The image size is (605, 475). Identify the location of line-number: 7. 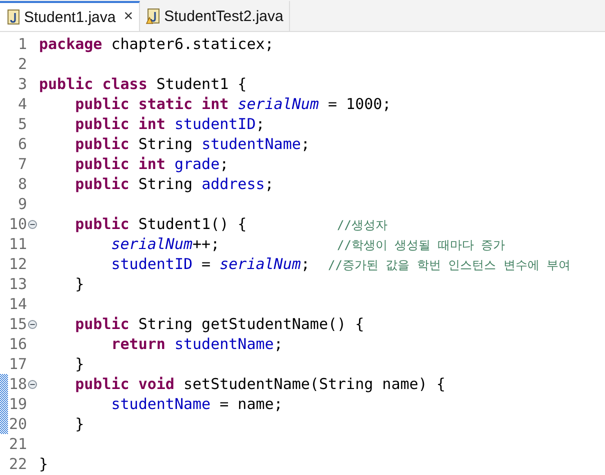
(21, 164).